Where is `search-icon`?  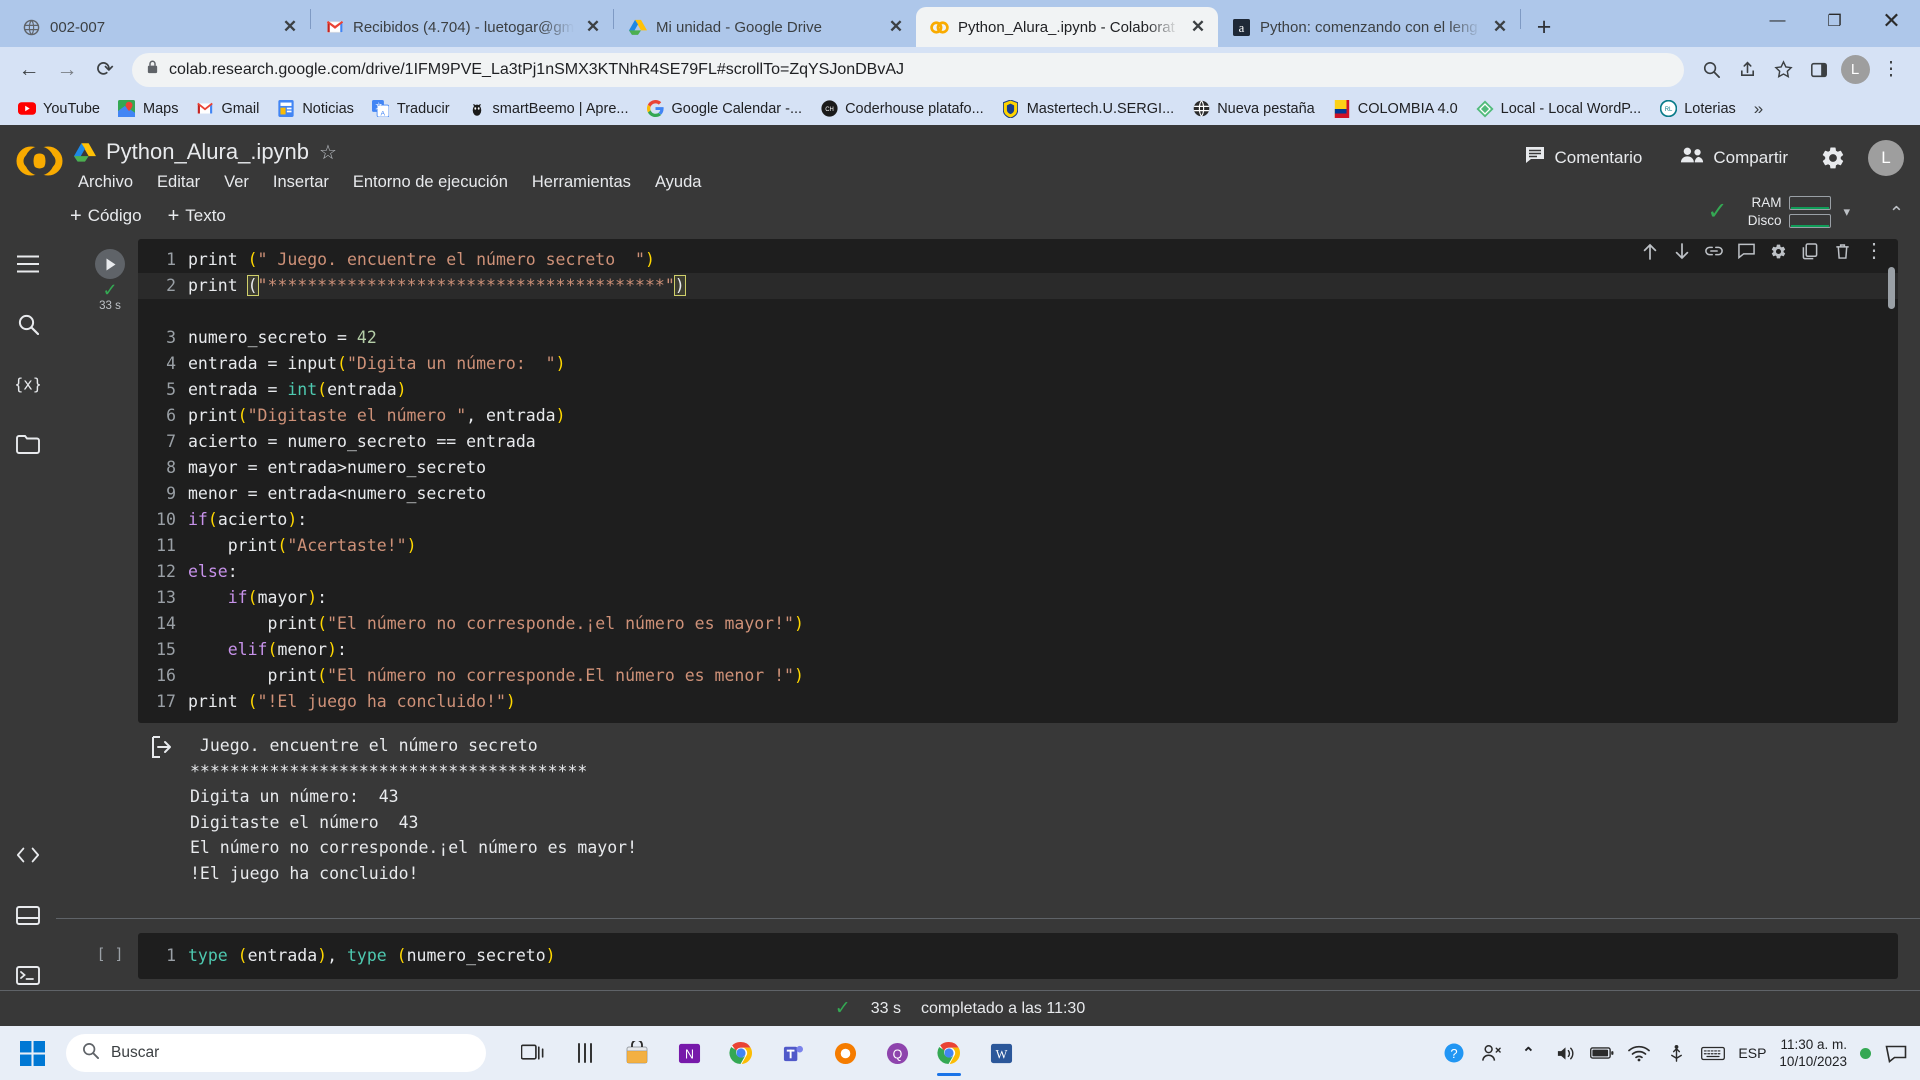
search-icon is located at coordinates (28, 324).